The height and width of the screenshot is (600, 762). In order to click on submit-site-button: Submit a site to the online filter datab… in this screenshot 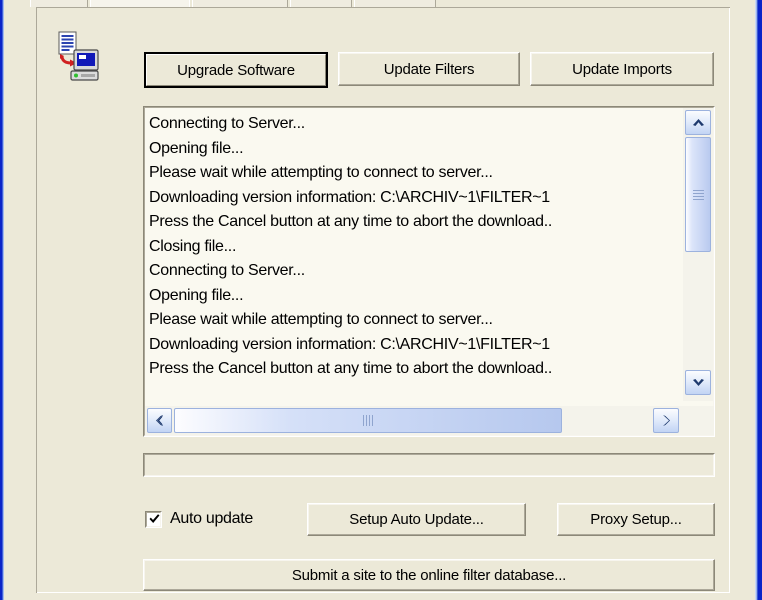, I will do `click(429, 575)`.